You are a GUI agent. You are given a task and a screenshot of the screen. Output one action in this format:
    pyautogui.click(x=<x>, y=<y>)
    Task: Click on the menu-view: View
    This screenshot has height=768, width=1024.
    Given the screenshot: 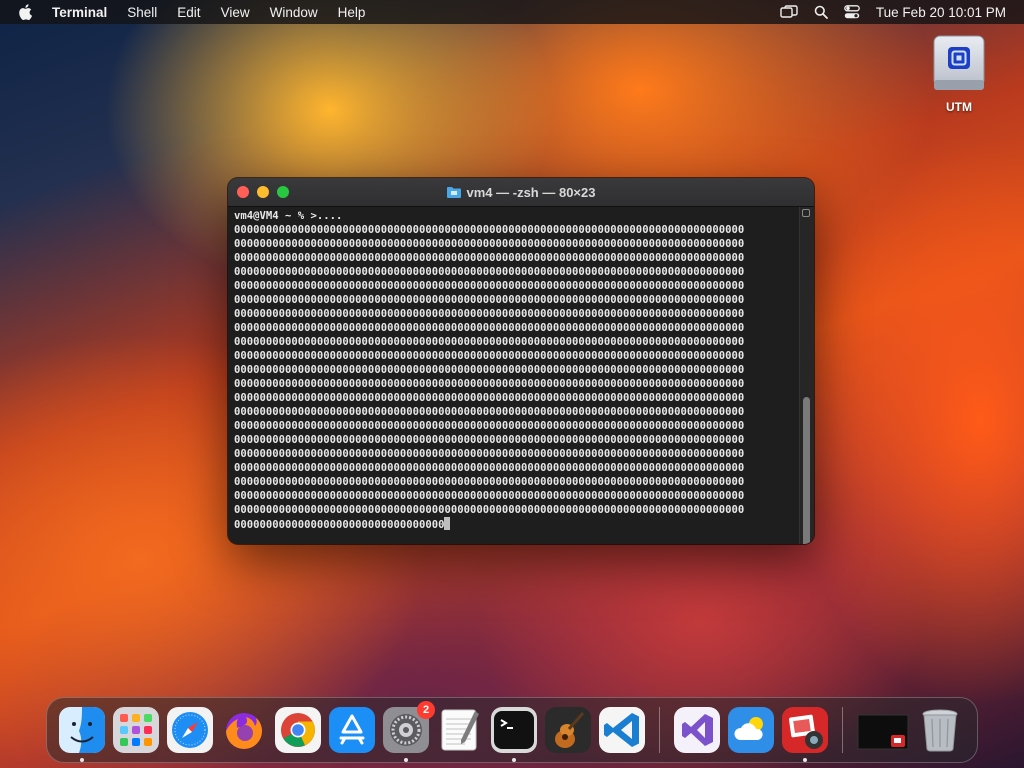 What is the action you would take?
    pyautogui.click(x=235, y=12)
    